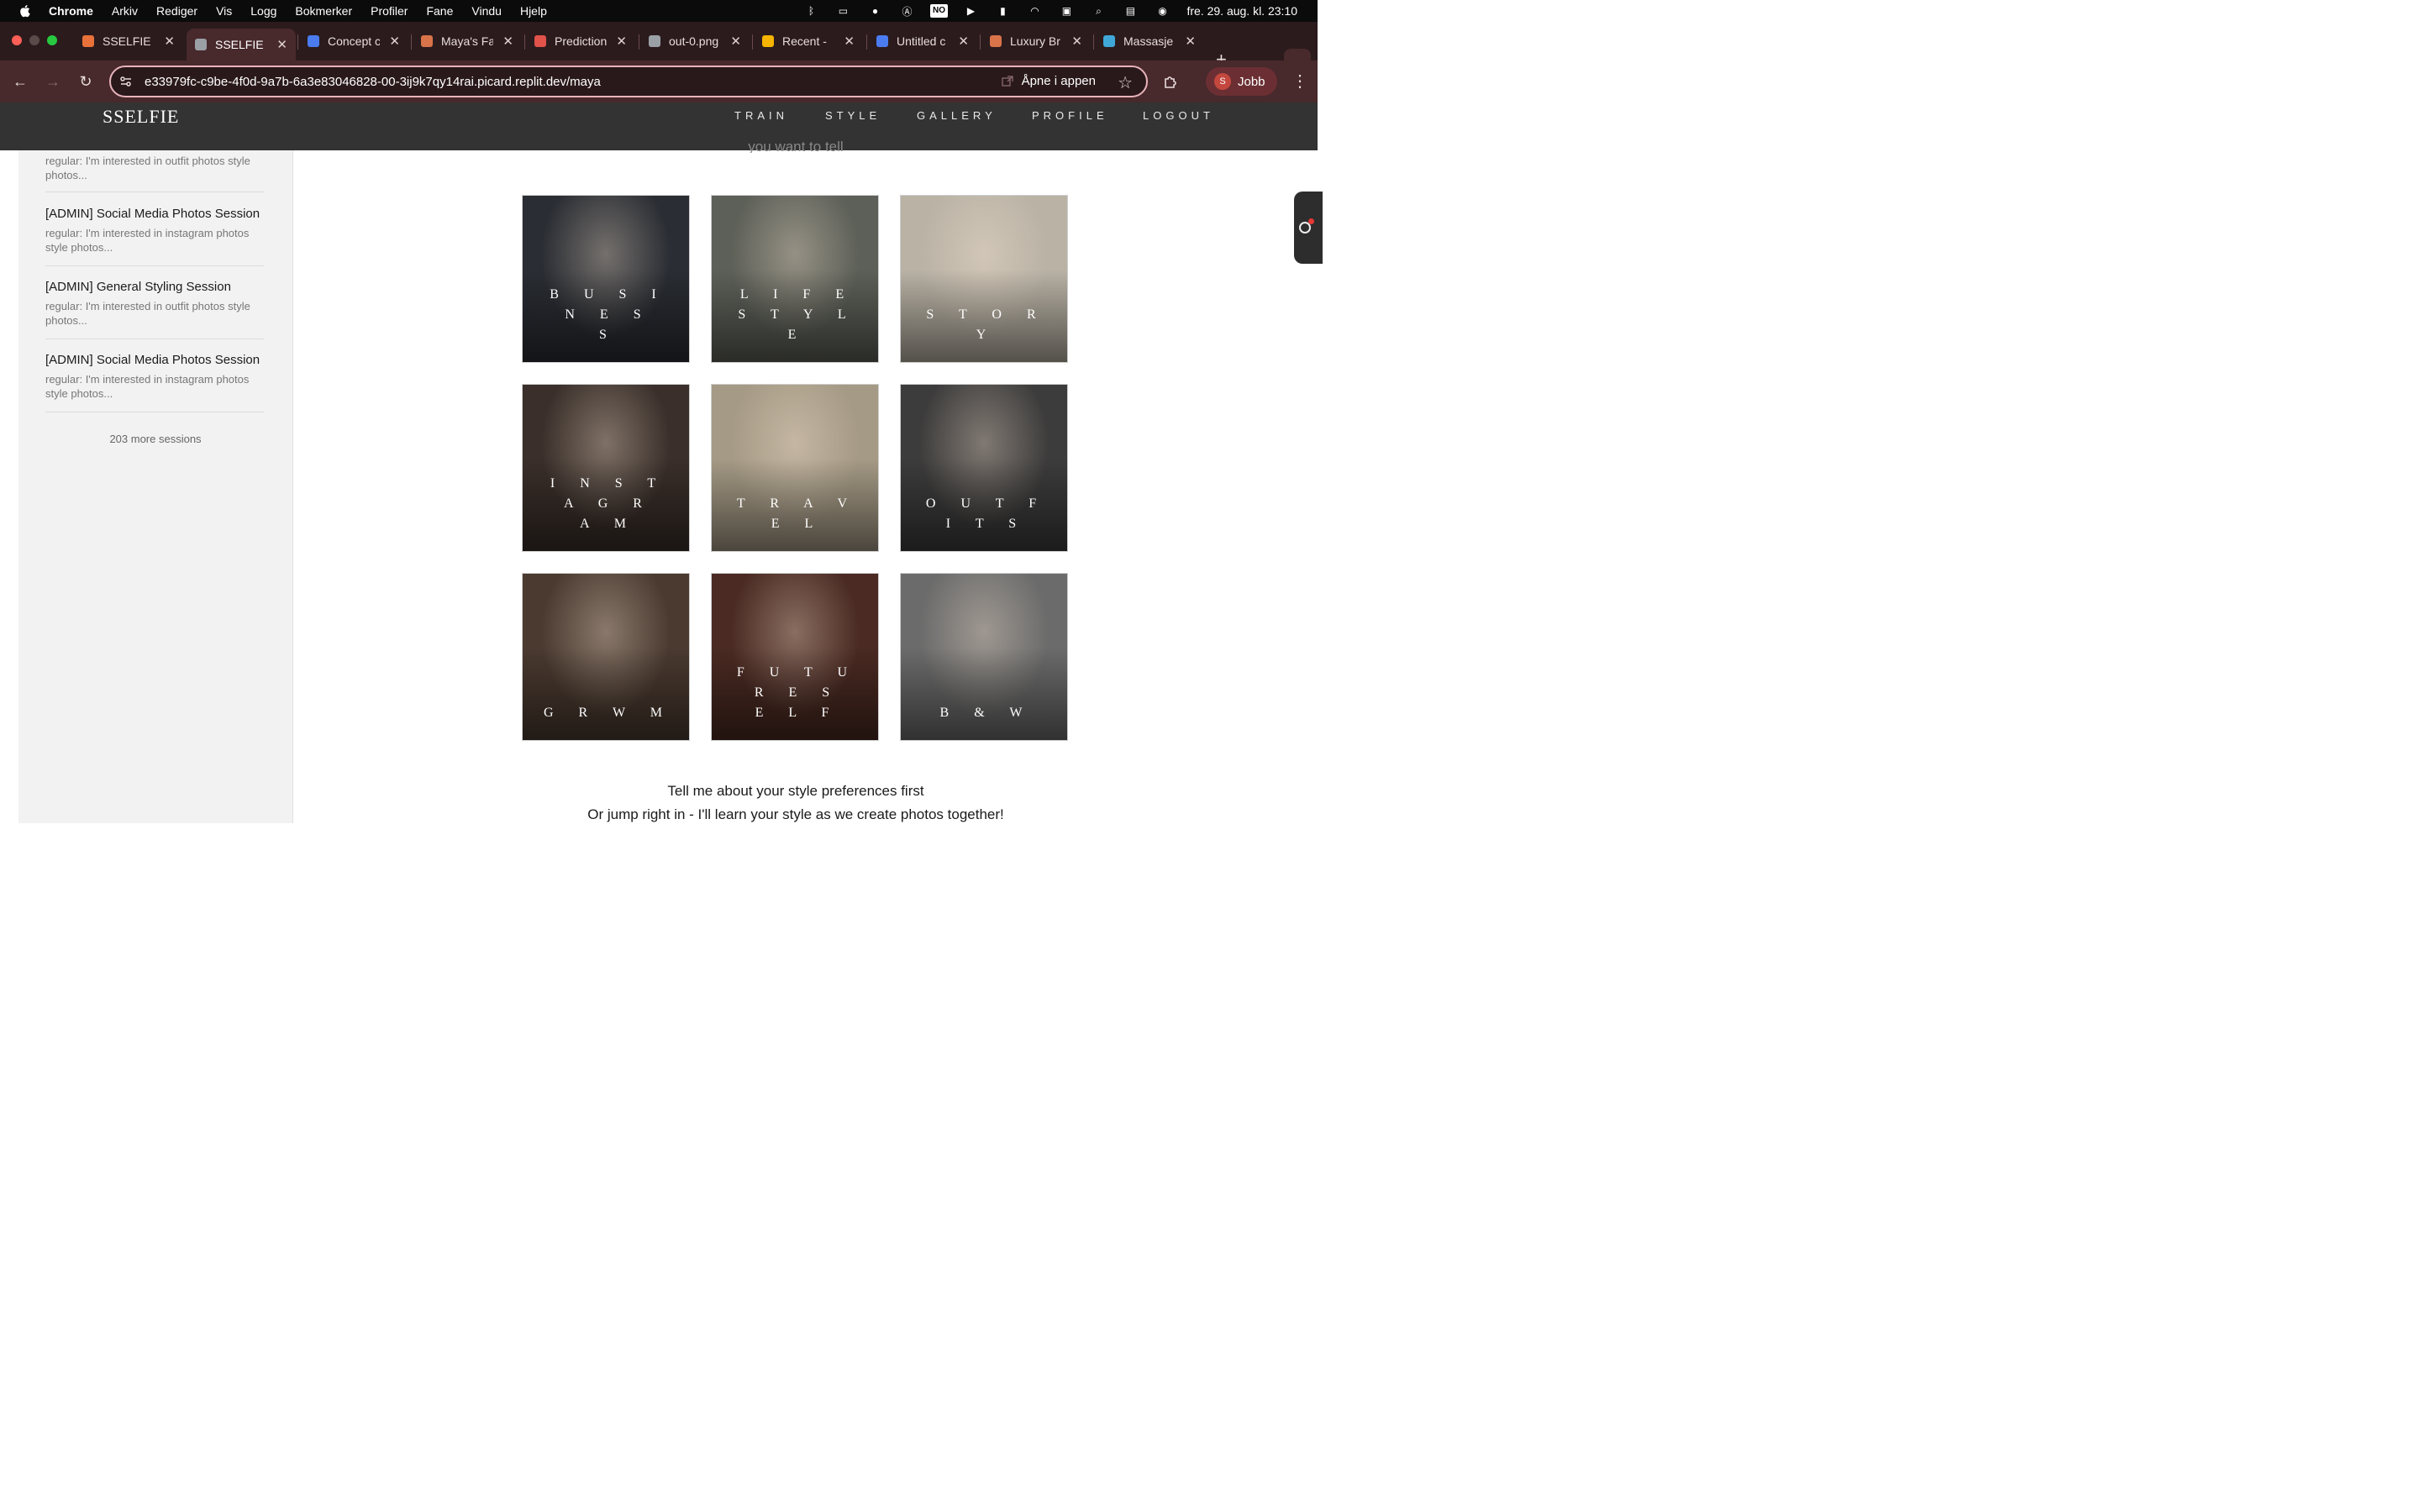 The height and width of the screenshot is (1512, 2420). I want to click on menu-chrome: Chrome, so click(71, 11).